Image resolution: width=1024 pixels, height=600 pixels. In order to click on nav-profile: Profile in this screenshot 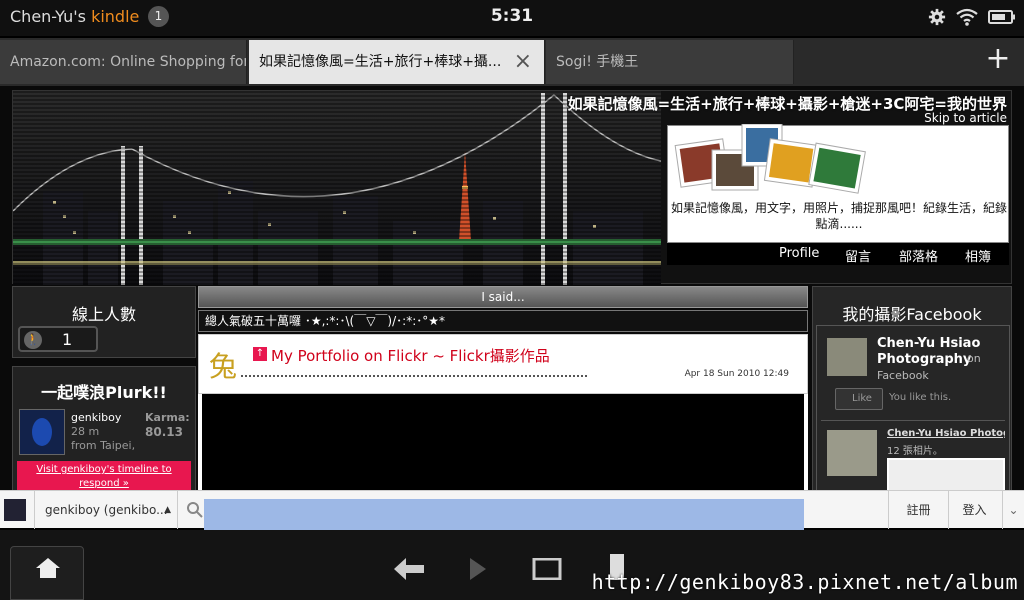, I will do `click(799, 253)`.